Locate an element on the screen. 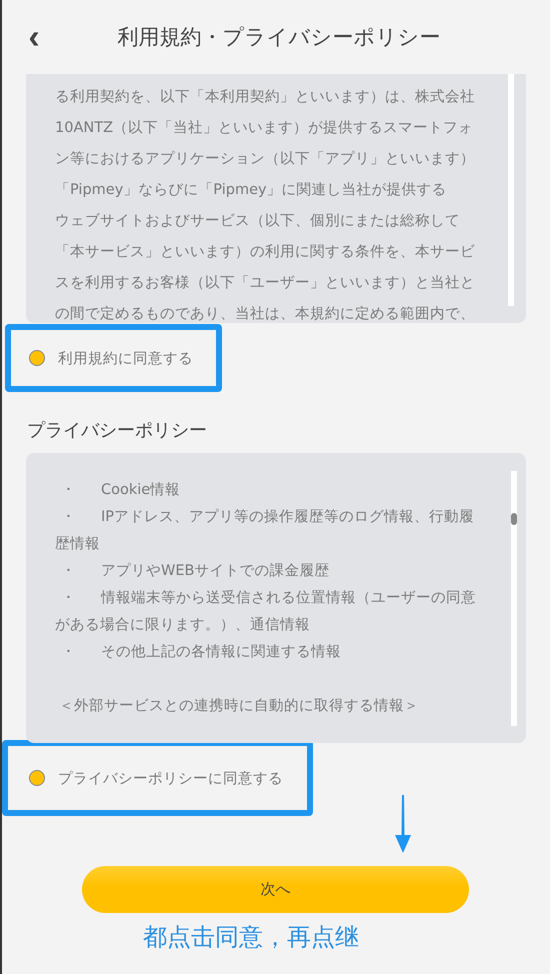  back-button: ‹ is located at coordinates (34, 37).